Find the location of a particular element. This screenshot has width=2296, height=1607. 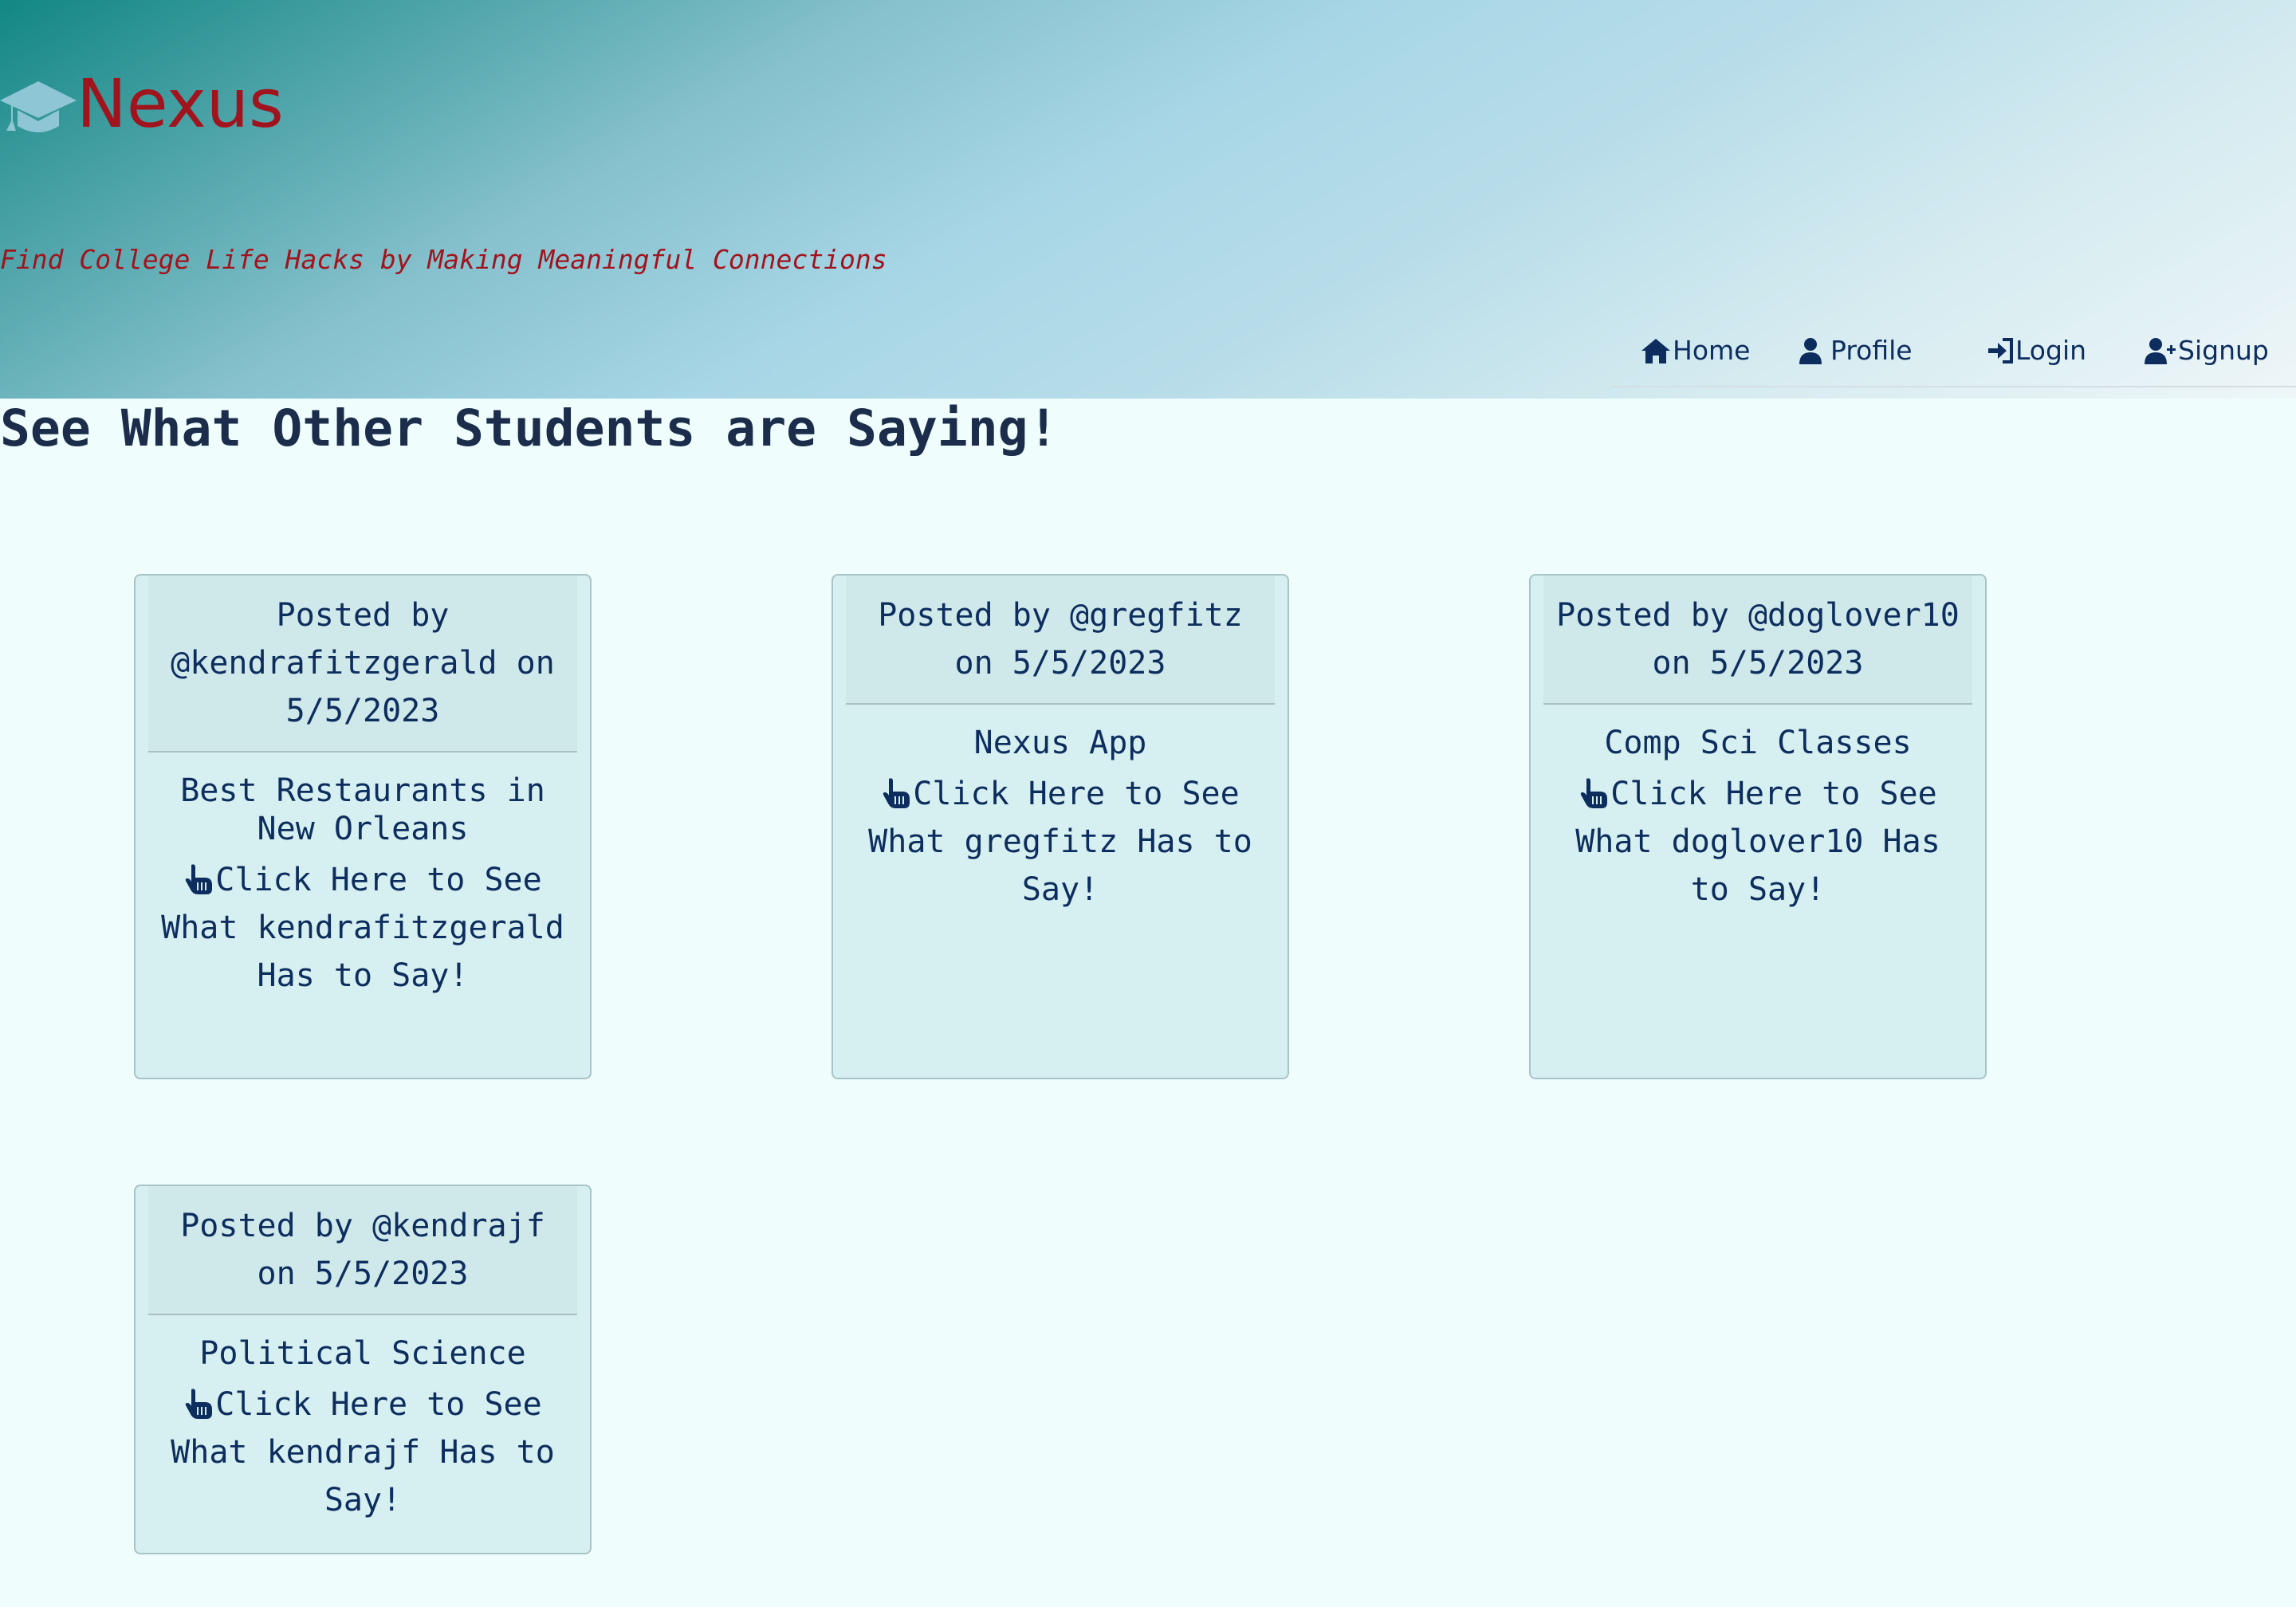

nav-signup: Signup is located at coordinates (2207, 350).